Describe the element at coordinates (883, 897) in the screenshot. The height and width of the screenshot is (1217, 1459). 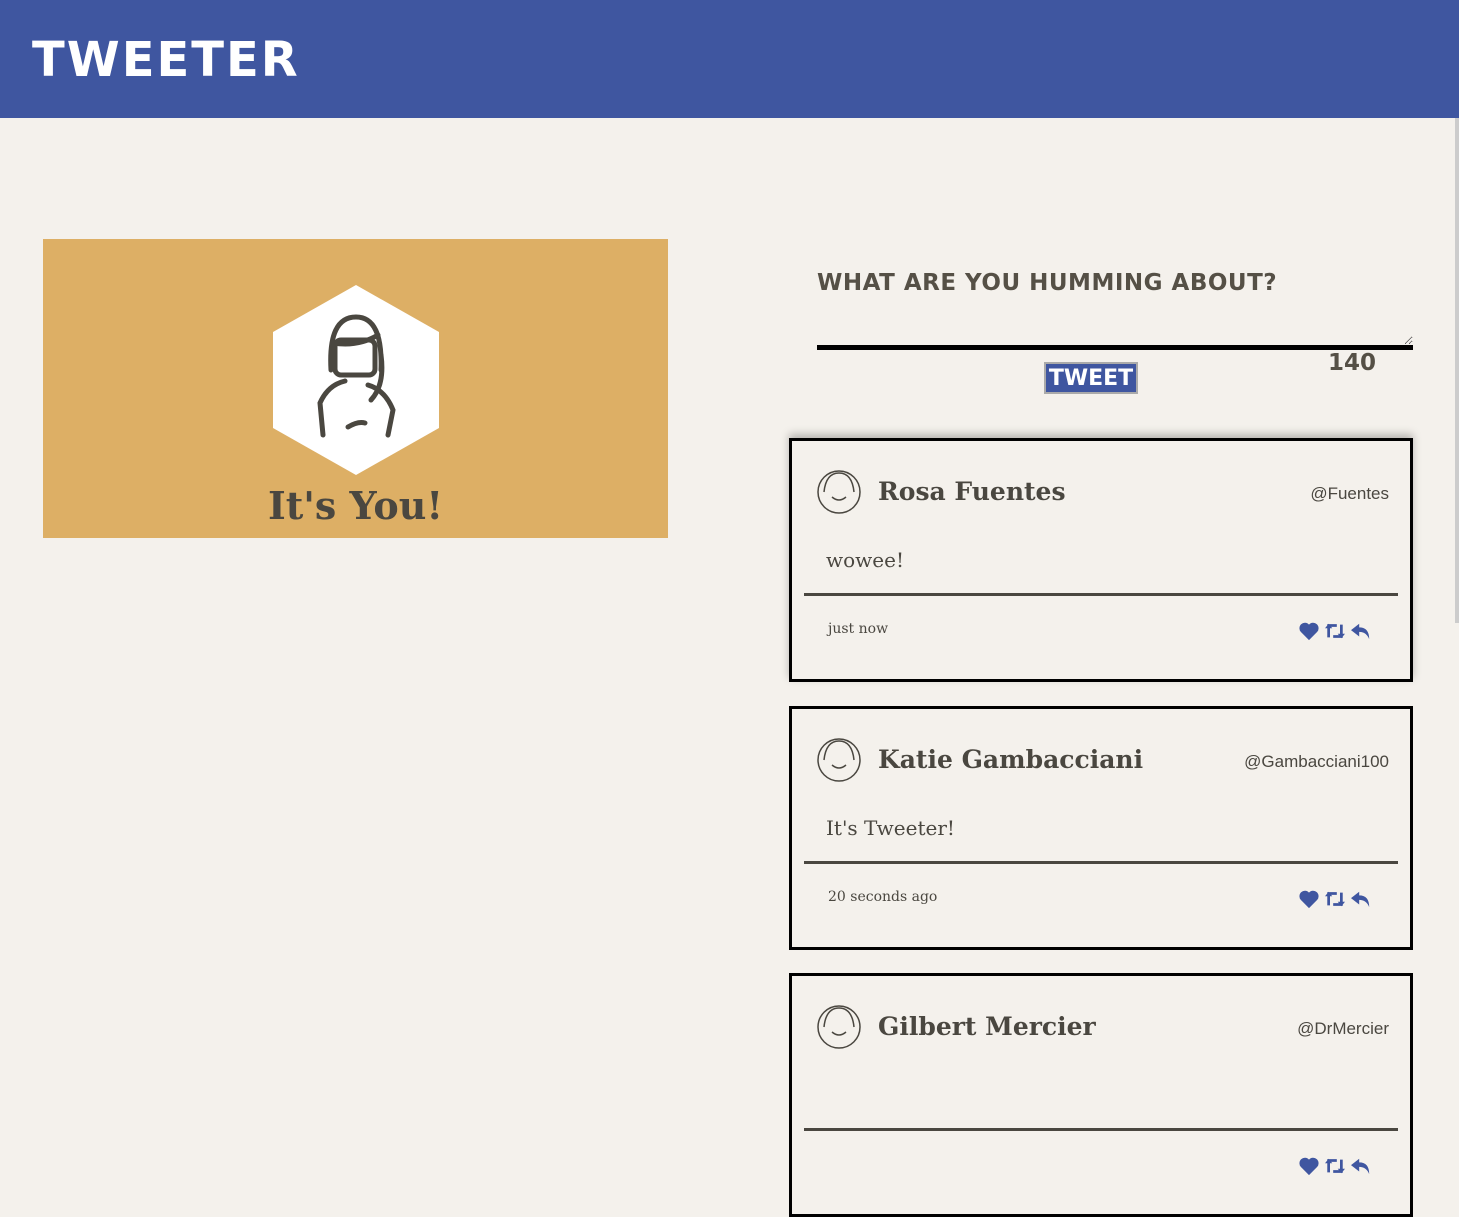
I see `tweet-timestamp: 20 seconds ago` at that location.